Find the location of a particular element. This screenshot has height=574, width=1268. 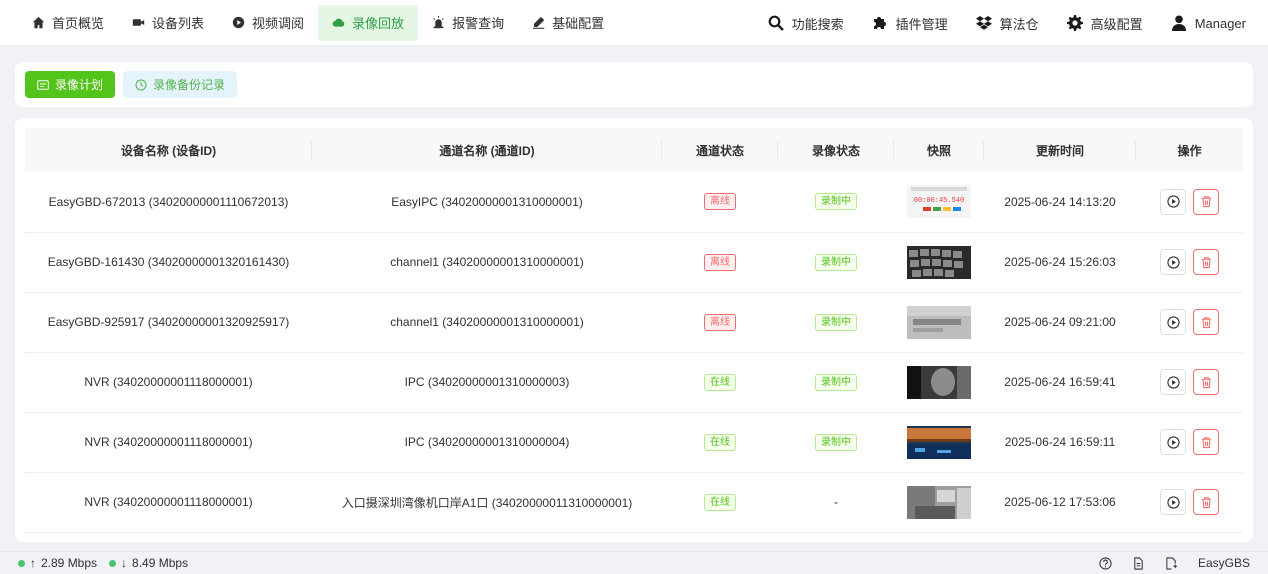

alarm-icon is located at coordinates (438, 22).